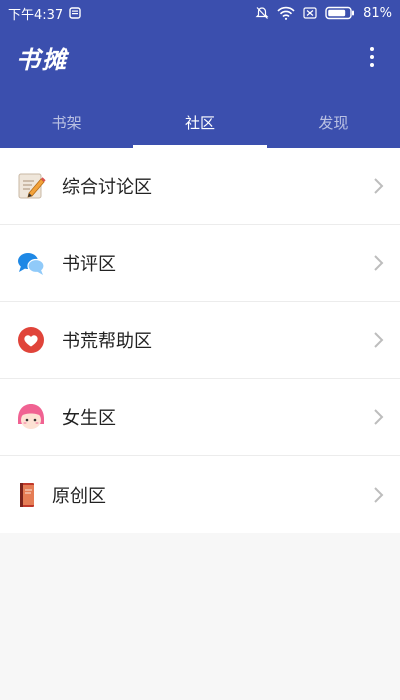  What do you see at coordinates (32, 186) in the screenshot?
I see `notepad-pencil-icon` at bounding box center [32, 186].